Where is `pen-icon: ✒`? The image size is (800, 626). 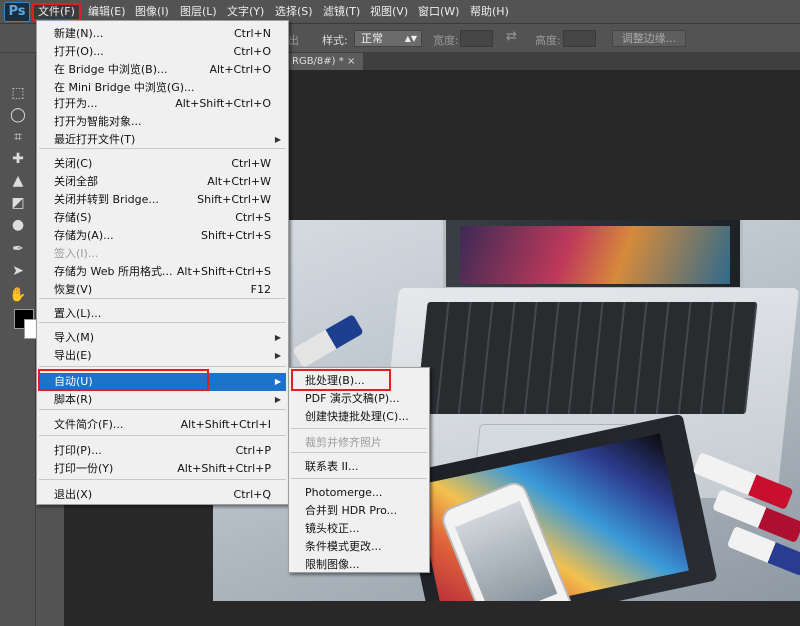
pen-icon: ✒ is located at coordinates (18, 249).